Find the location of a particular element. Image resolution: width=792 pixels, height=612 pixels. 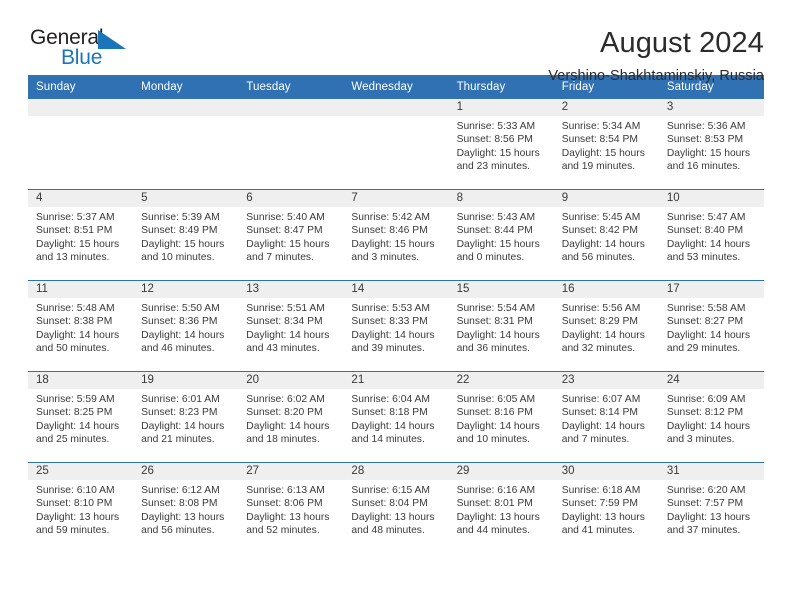

page-title: August 2024 is located at coordinates (682, 43).